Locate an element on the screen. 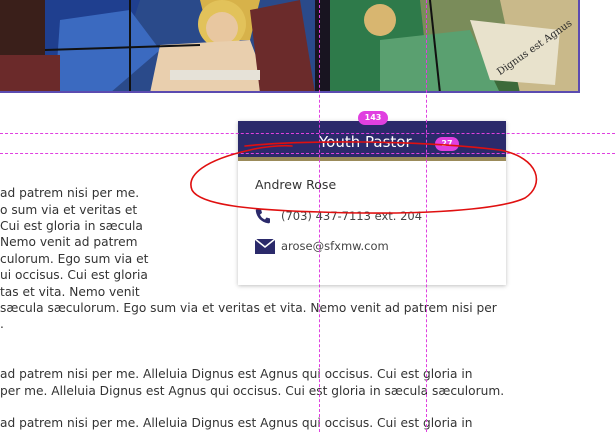 This screenshot has width=615, height=432. phone-icon is located at coordinates (265, 216).